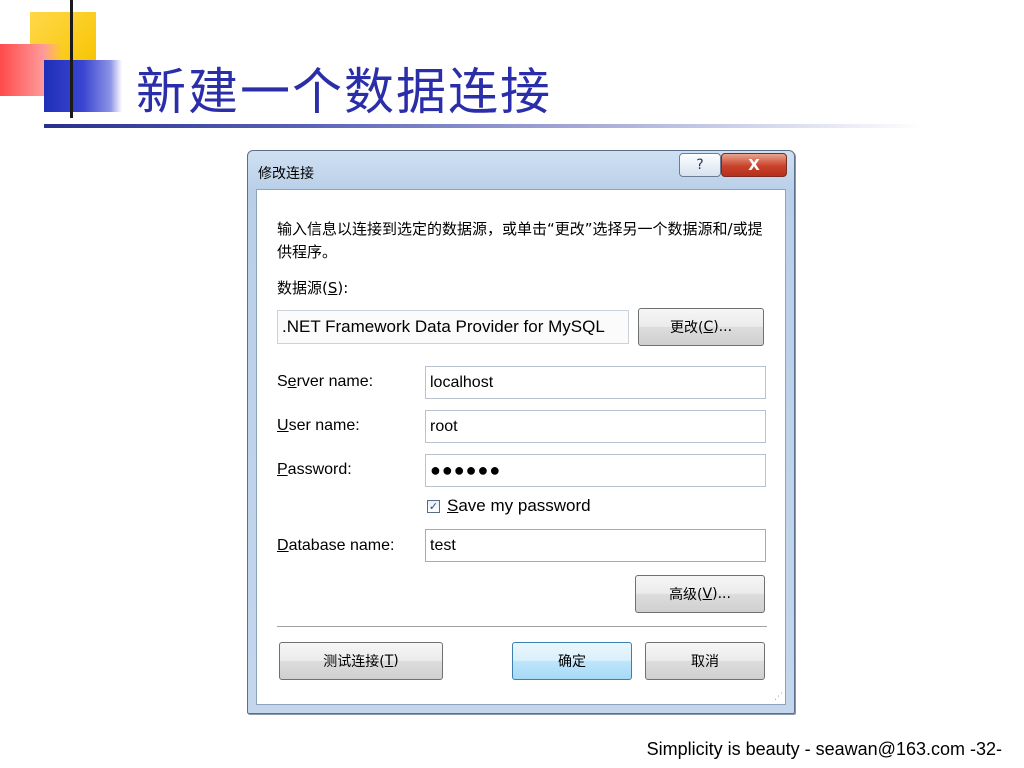  I want to click on checkmark-icon: ✓, so click(433, 506).